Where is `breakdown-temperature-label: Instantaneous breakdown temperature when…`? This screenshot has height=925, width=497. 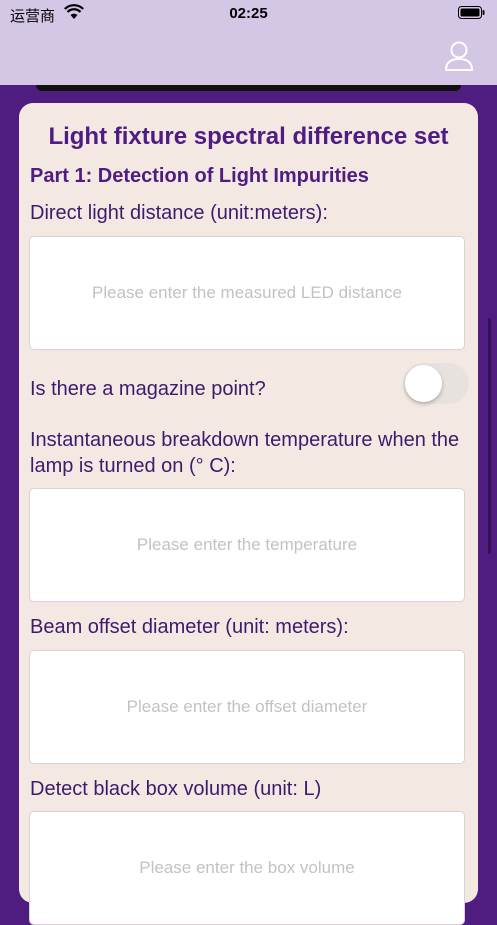
breakdown-temperature-label: Instantaneous breakdown temperature when… is located at coordinates (245, 453).